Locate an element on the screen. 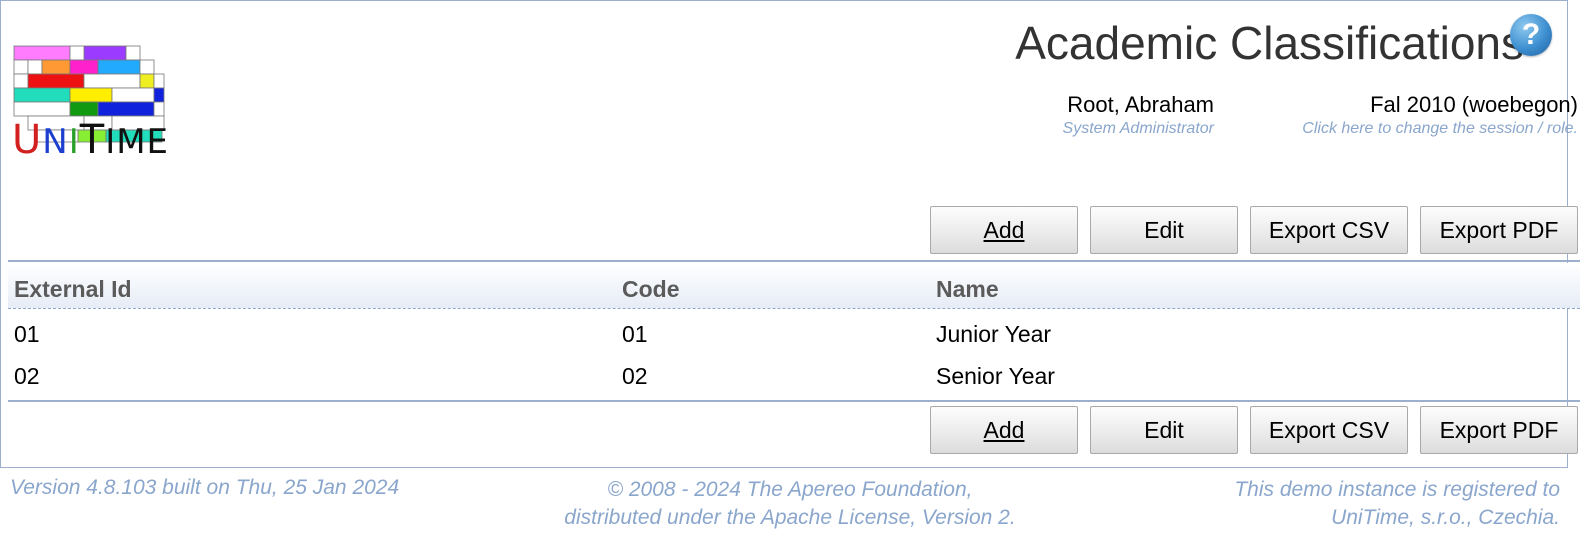  table-bottom-divider is located at coordinates (794, 401).